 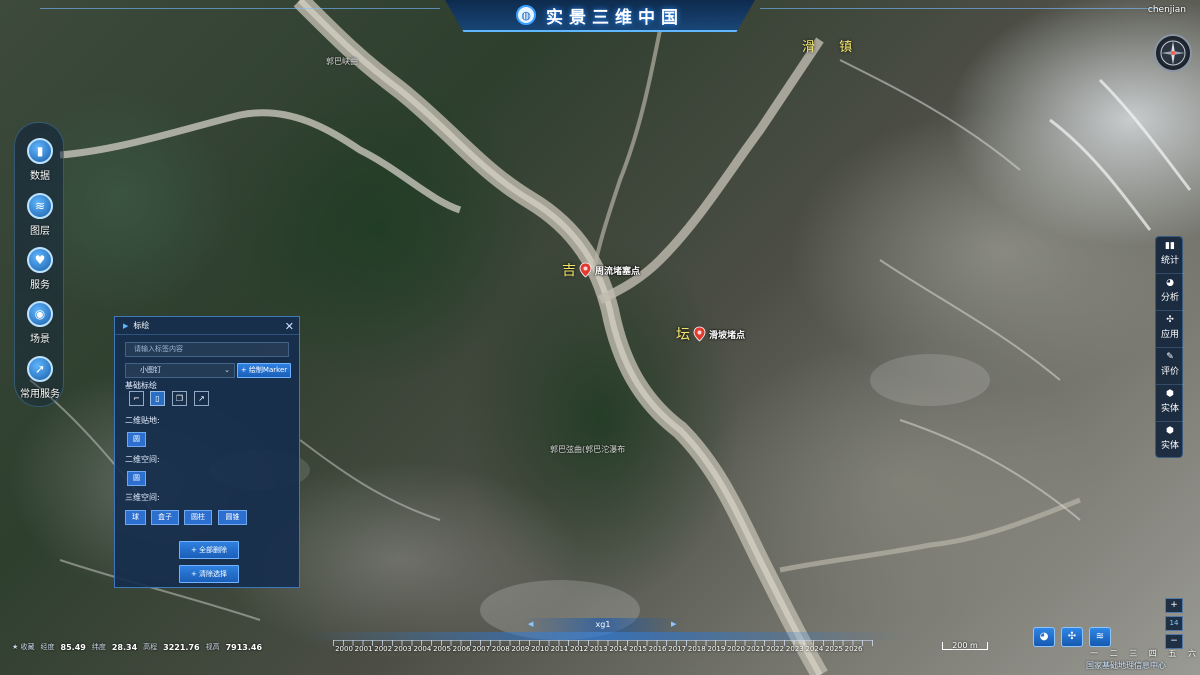 I want to click on zoom-out-button: −, so click(x=1174, y=641).